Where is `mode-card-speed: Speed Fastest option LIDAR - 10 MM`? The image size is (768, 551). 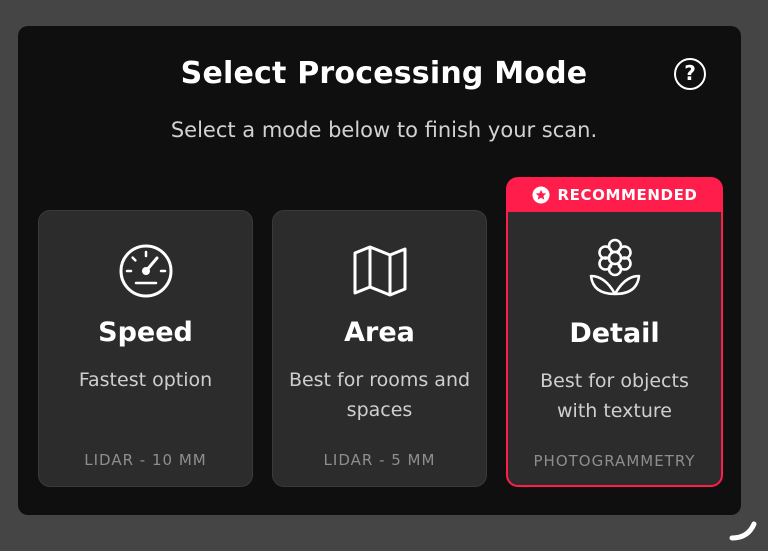 mode-card-speed: Speed Fastest option LIDAR - 10 MM is located at coordinates (145, 348).